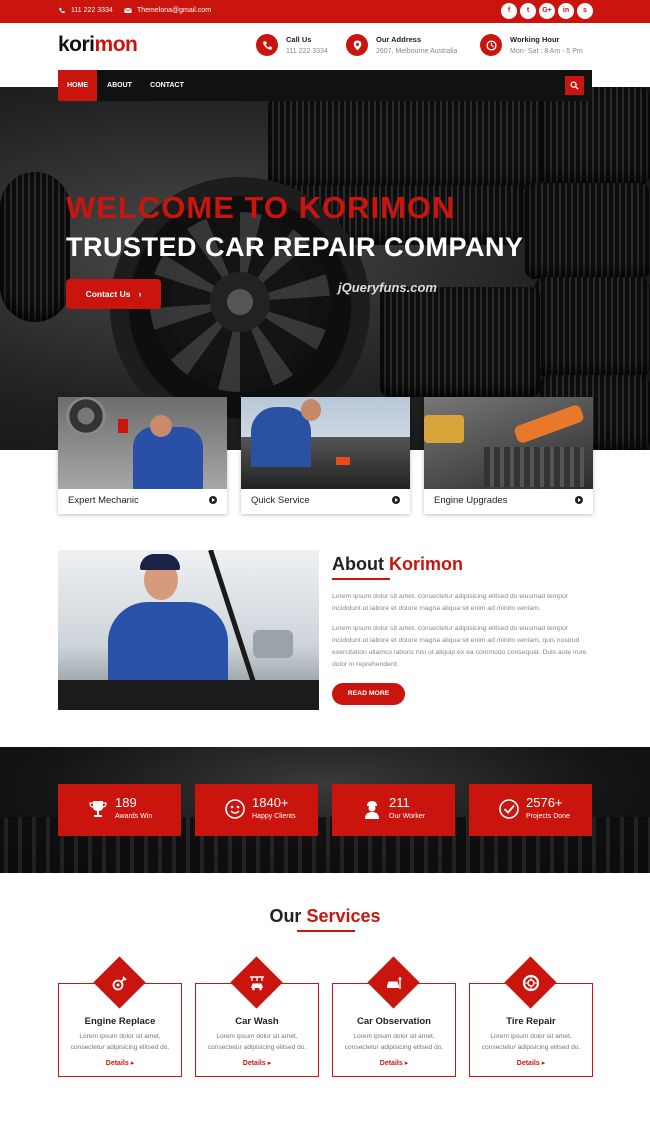 Image resolution: width=650 pixels, height=1127 pixels. What do you see at coordinates (174, 10) in the screenshot?
I see `topbar-email-text: Themelona@gmail.com` at bounding box center [174, 10].